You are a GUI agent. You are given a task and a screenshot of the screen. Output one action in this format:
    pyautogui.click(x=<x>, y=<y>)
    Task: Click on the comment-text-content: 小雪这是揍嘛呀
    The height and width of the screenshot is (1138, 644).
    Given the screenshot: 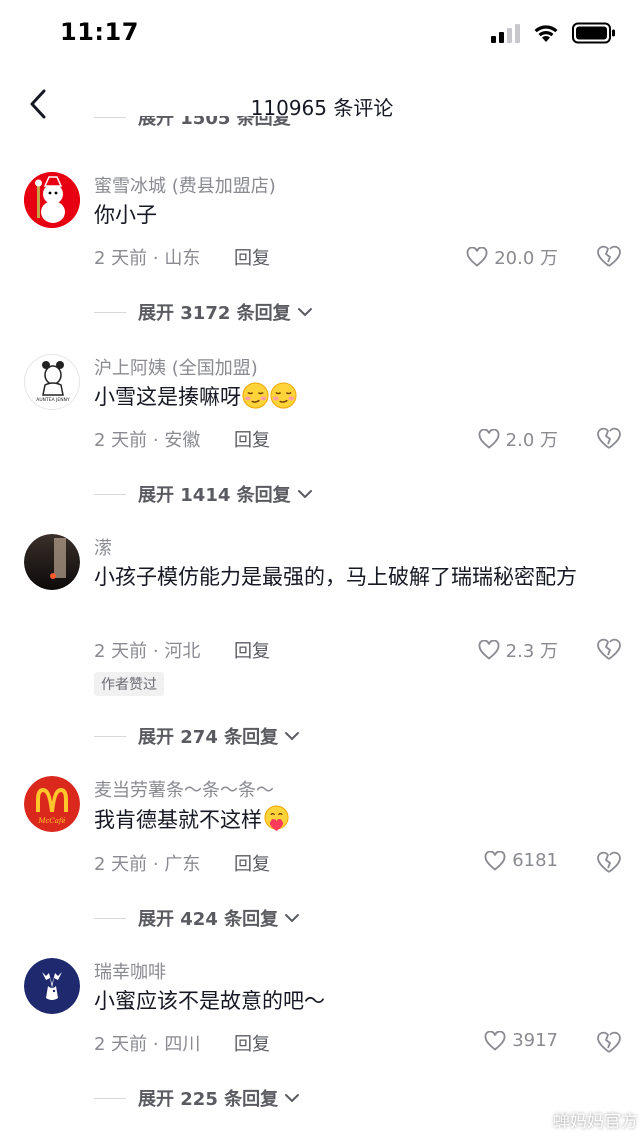 What is the action you would take?
    pyautogui.click(x=167, y=397)
    